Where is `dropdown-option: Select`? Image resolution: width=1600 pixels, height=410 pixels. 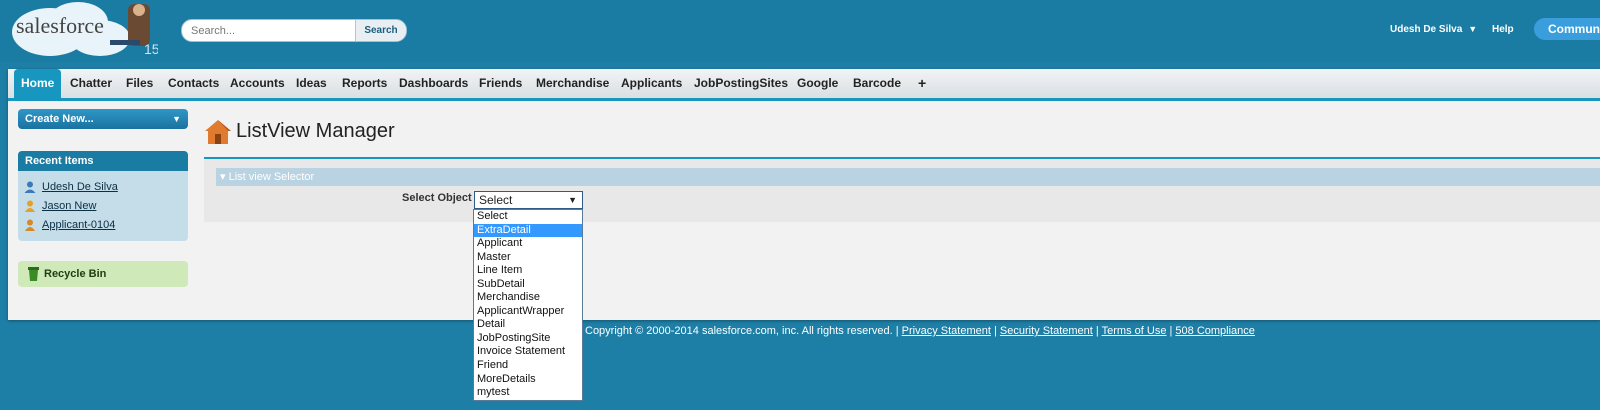
dropdown-option: Select is located at coordinates (528, 217).